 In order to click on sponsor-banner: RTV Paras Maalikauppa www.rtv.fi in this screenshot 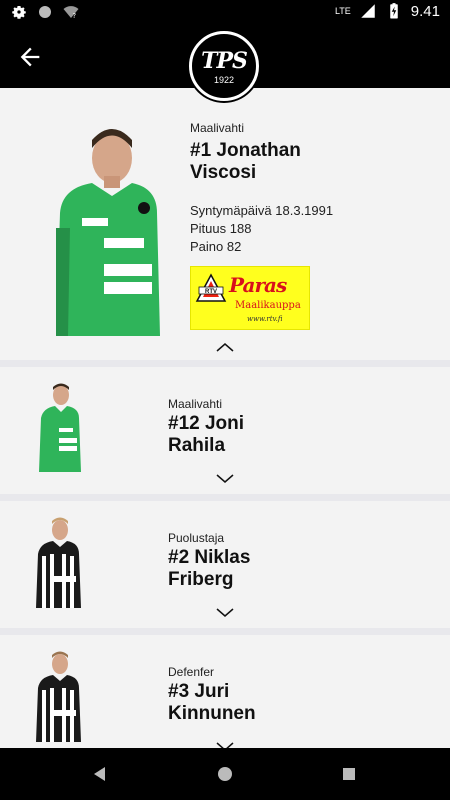, I will do `click(250, 298)`.